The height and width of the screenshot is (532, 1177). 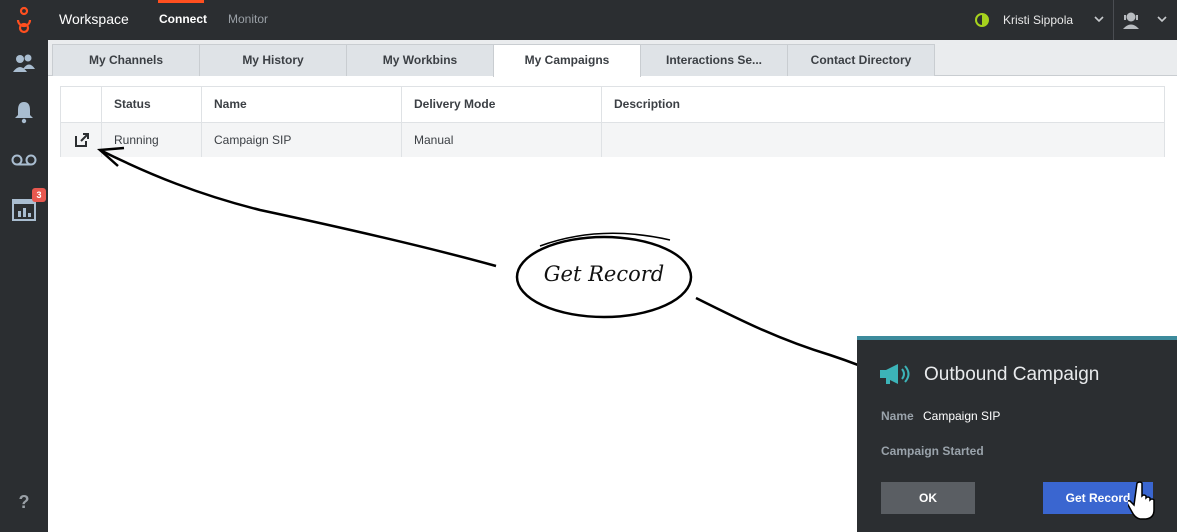 What do you see at coordinates (126, 60) in the screenshot?
I see `tab-my-channels: My Channels` at bounding box center [126, 60].